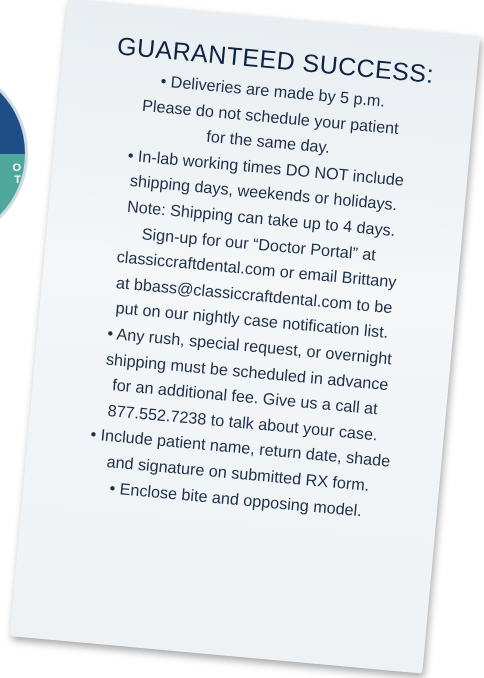 This screenshot has height=678, width=484. What do you see at coordinates (16, 168) in the screenshot?
I see `logo-text-line1: O` at bounding box center [16, 168].